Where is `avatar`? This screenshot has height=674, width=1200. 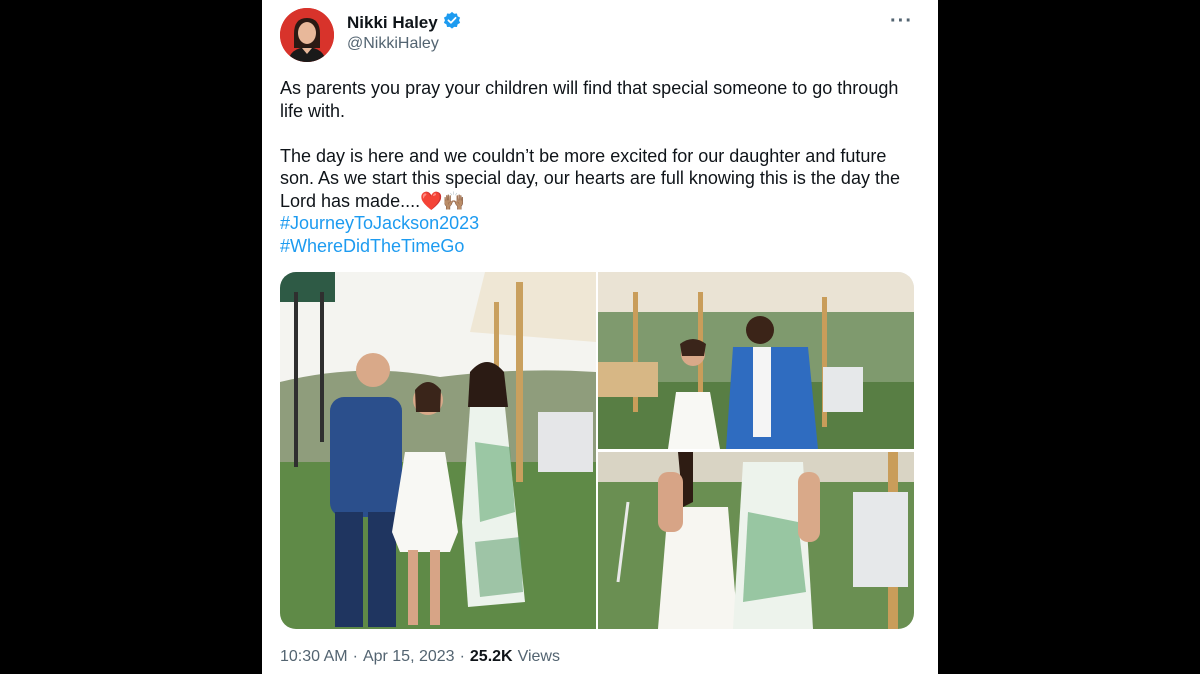 avatar is located at coordinates (307, 35).